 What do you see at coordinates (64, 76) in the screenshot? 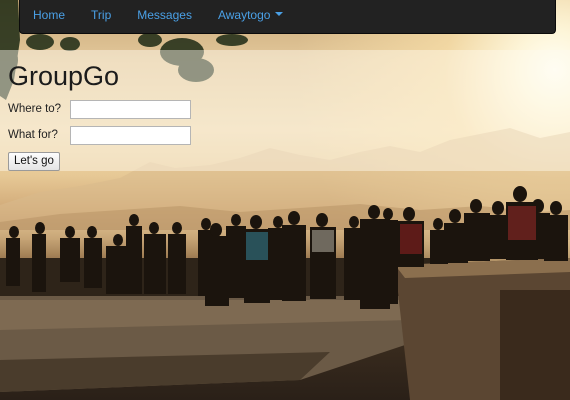
I see `page-title: GroupGo` at bounding box center [64, 76].